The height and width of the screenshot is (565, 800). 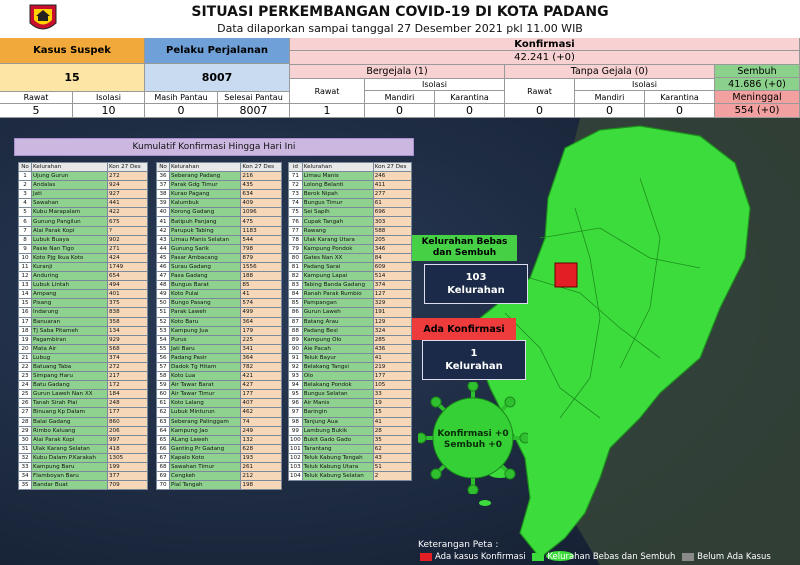 What do you see at coordinates (350, 167) in the screenshot?
I see `table-header-row: id Kelurahan Kon 27 Des` at bounding box center [350, 167].